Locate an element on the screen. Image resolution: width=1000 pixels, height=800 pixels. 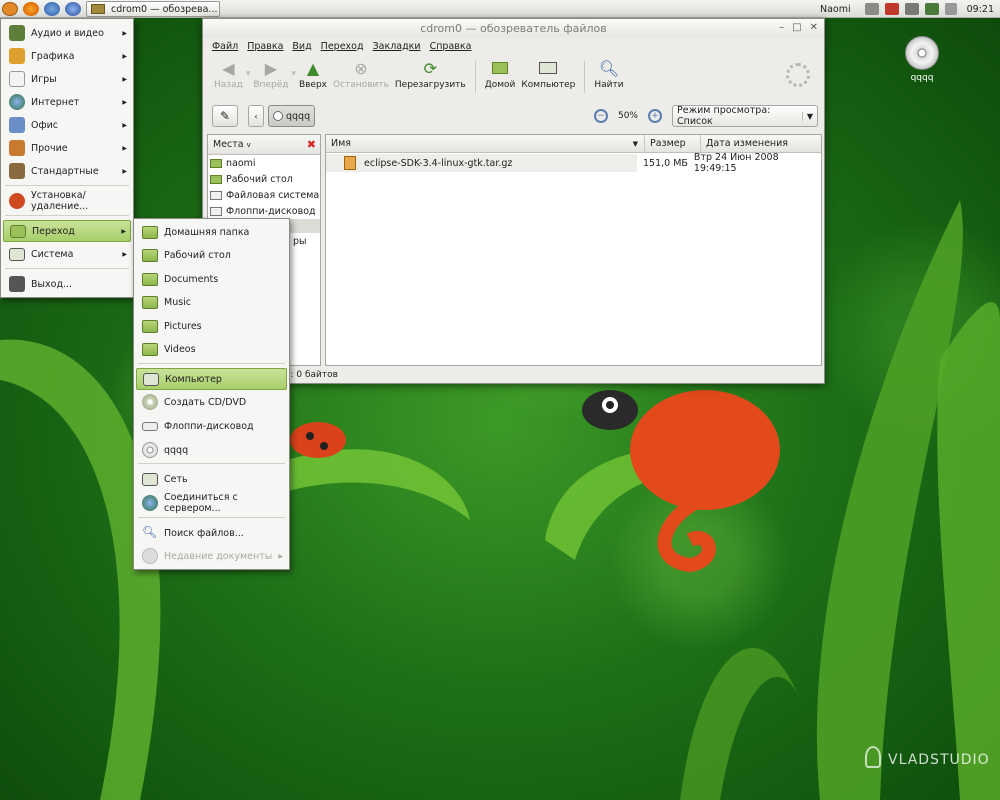
places-item-recent: Недавние документы ▶ is located at coordinates (211, 556).